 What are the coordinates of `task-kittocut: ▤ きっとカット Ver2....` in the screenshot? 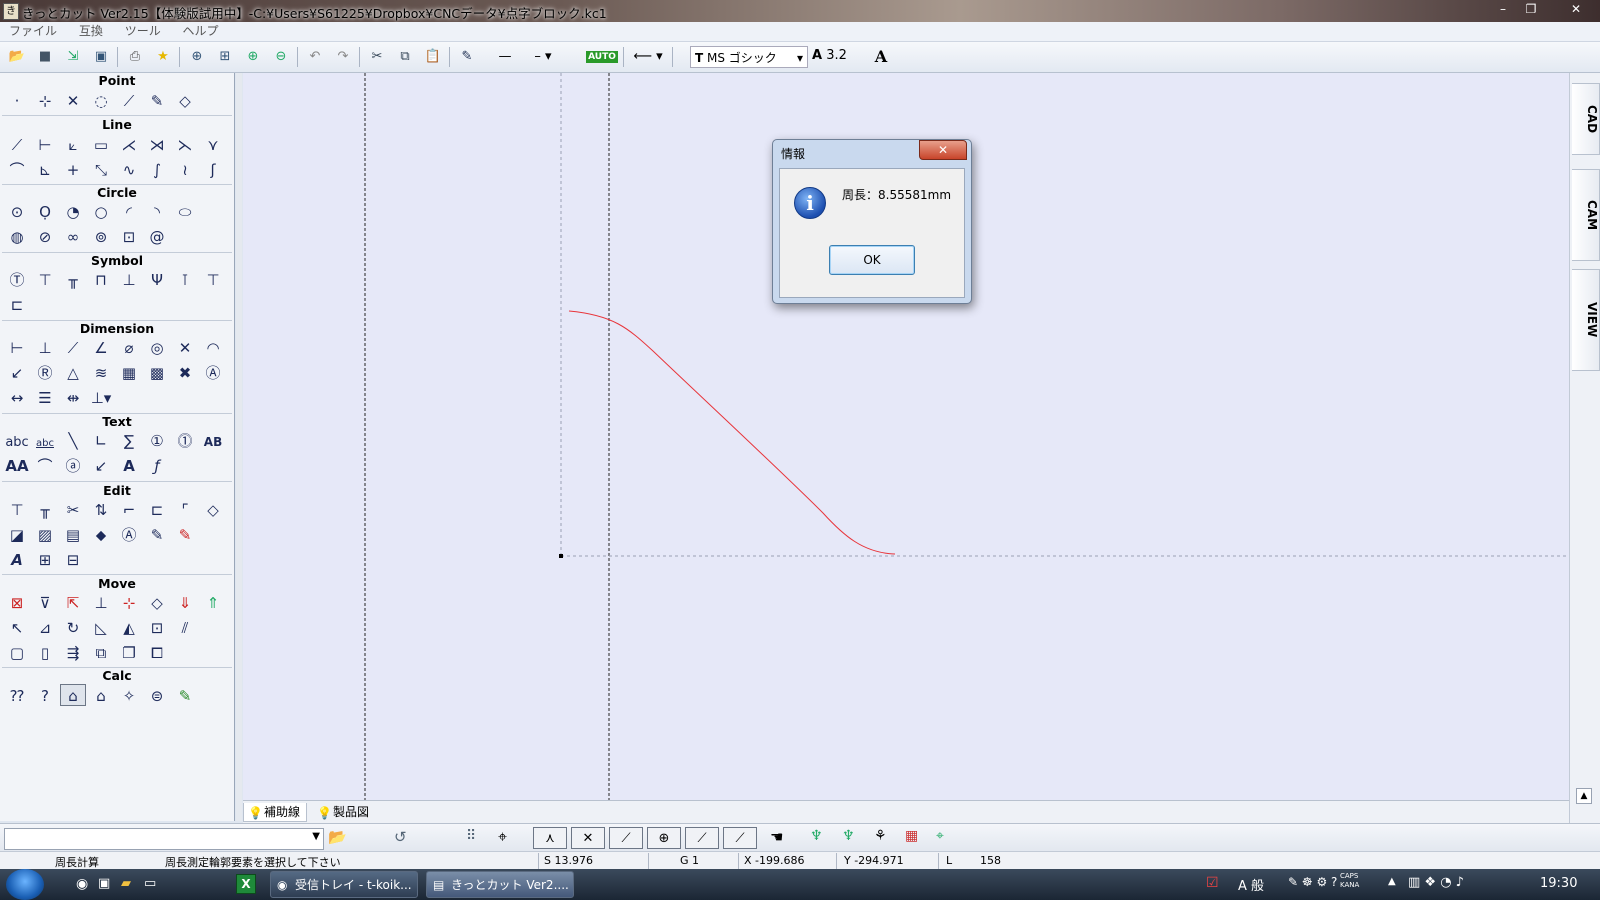 It's located at (500, 884).